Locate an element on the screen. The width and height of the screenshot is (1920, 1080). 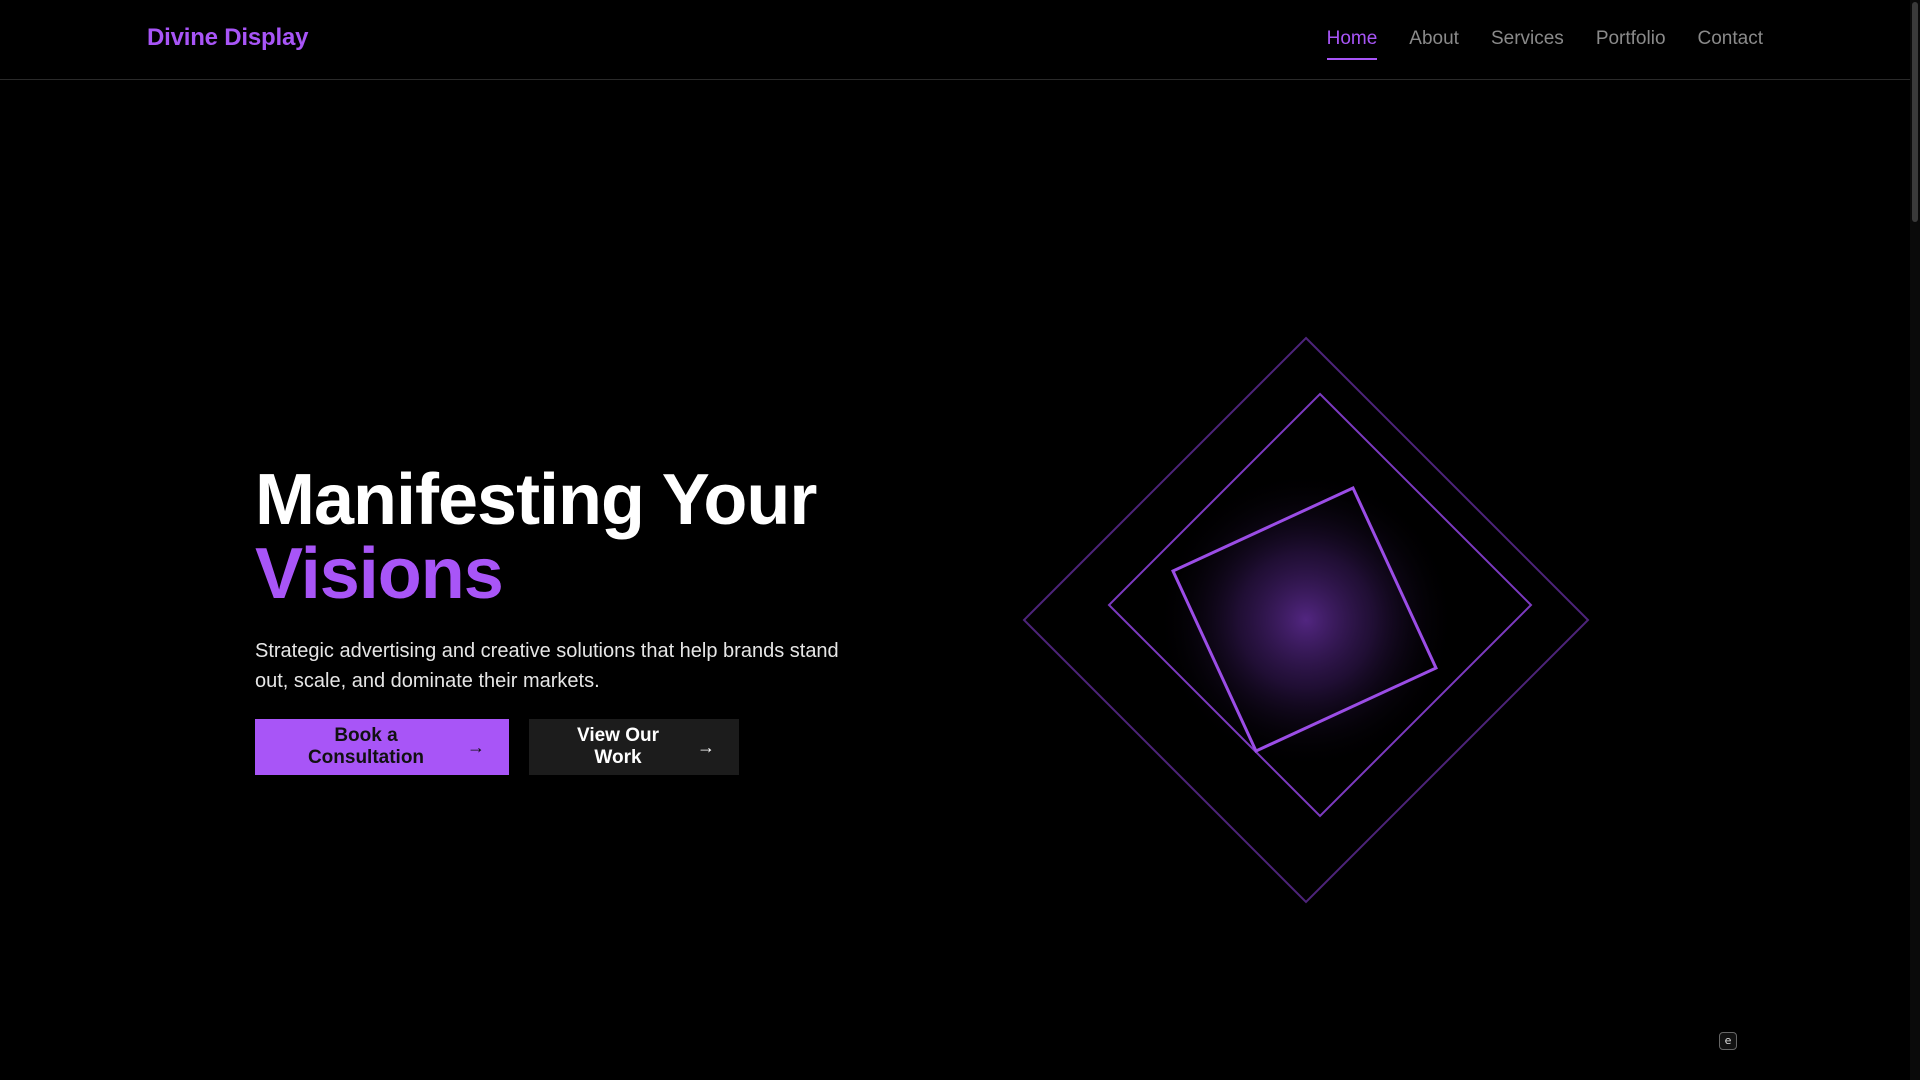
hero-title-line2: Visions is located at coordinates (379, 574).